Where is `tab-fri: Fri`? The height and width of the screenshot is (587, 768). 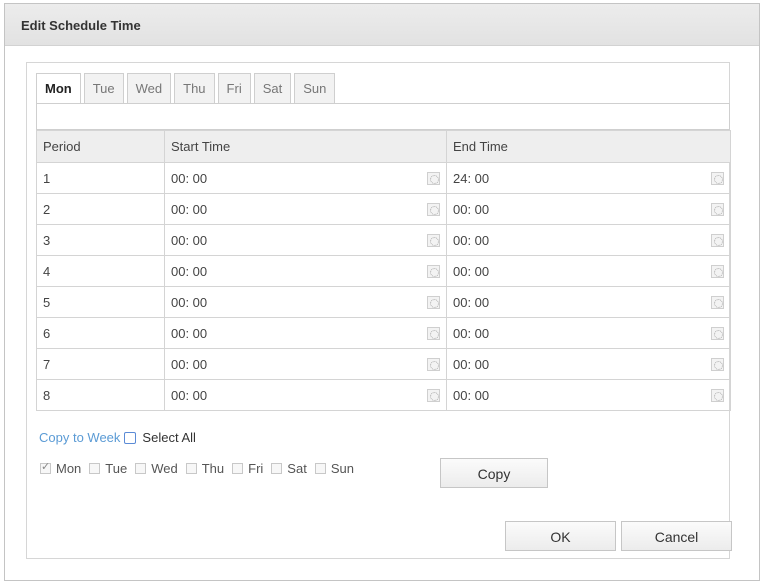 tab-fri: Fri is located at coordinates (234, 88).